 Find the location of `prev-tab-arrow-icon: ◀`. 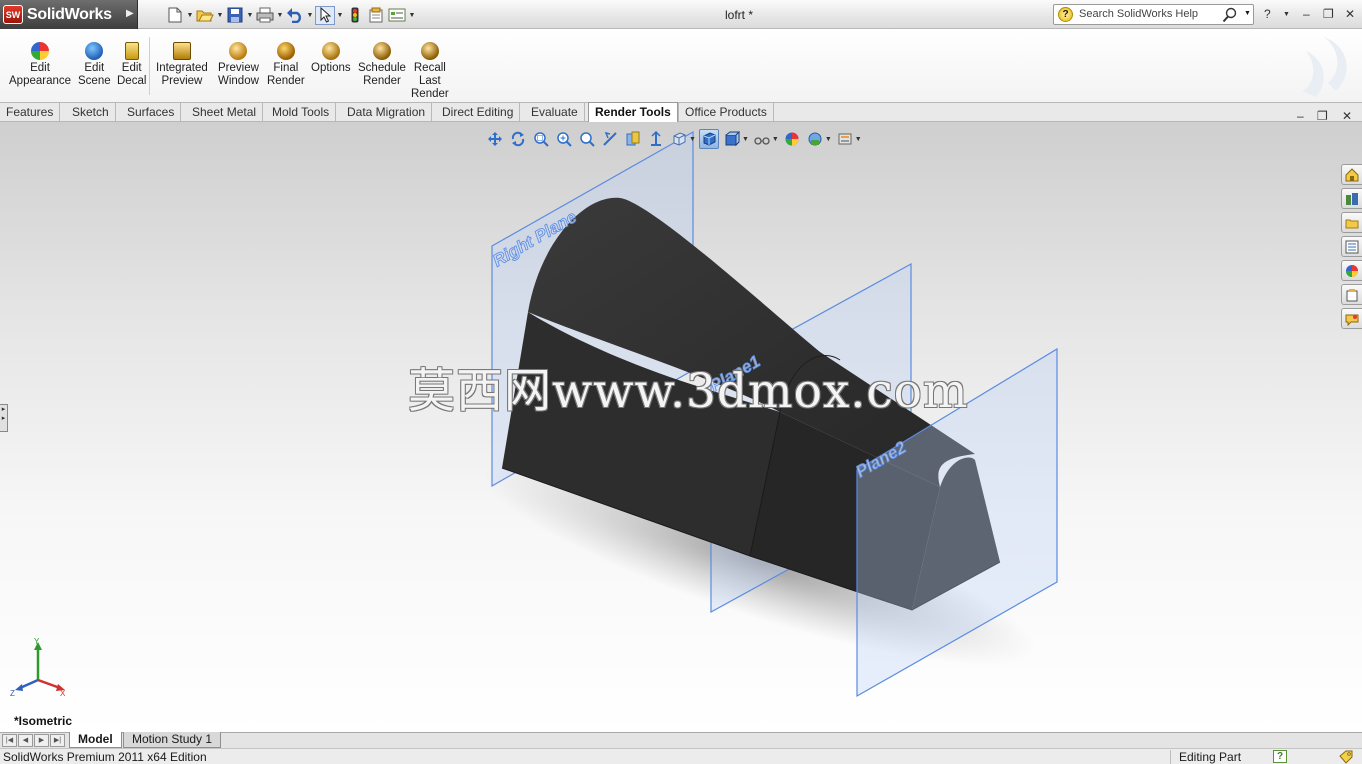

prev-tab-arrow-icon: ◀ is located at coordinates (25, 740).